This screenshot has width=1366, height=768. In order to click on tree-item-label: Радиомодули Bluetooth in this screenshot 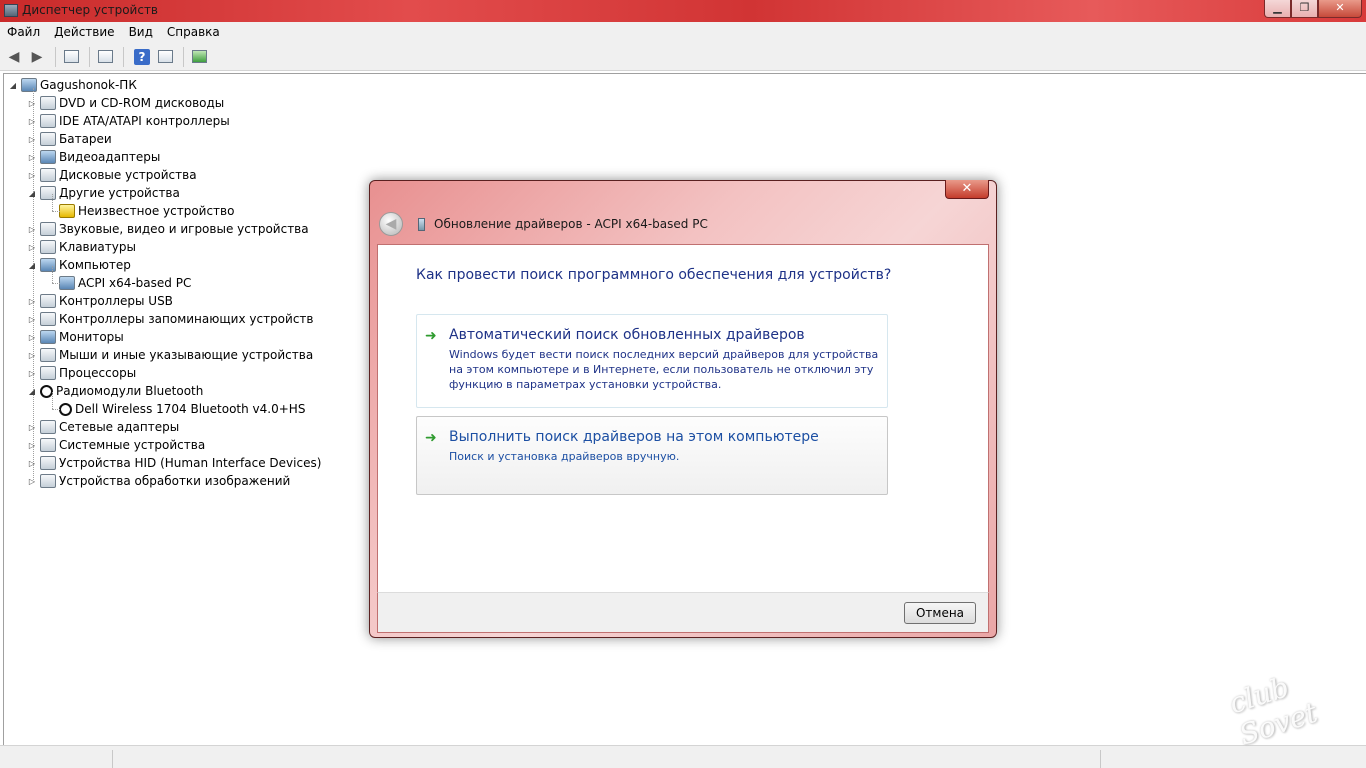, I will do `click(130, 391)`.